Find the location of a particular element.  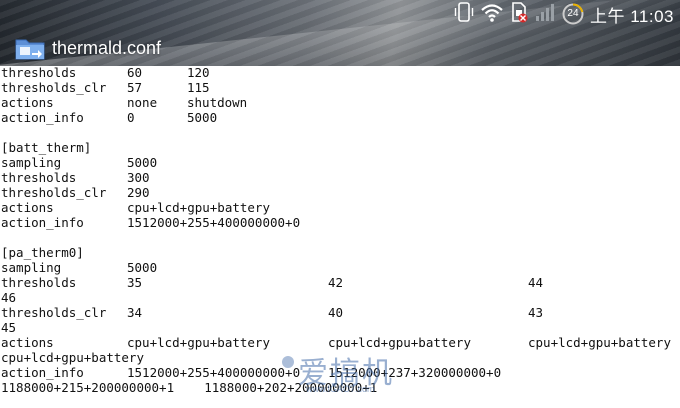

line-token: 300 is located at coordinates (138, 177).